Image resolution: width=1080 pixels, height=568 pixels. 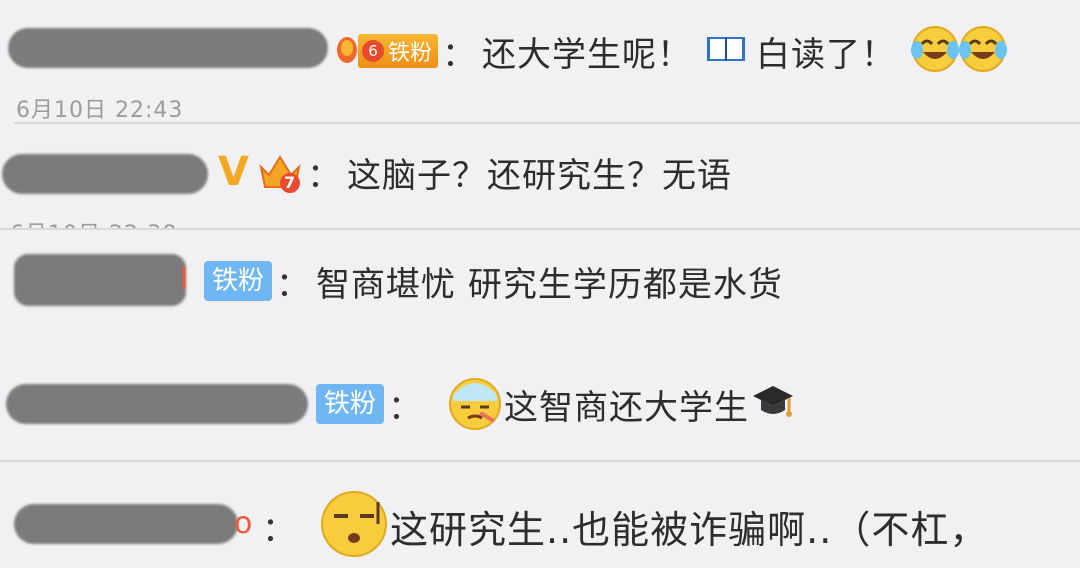 I want to click on sick-face-emoji, so click(x=475, y=404).